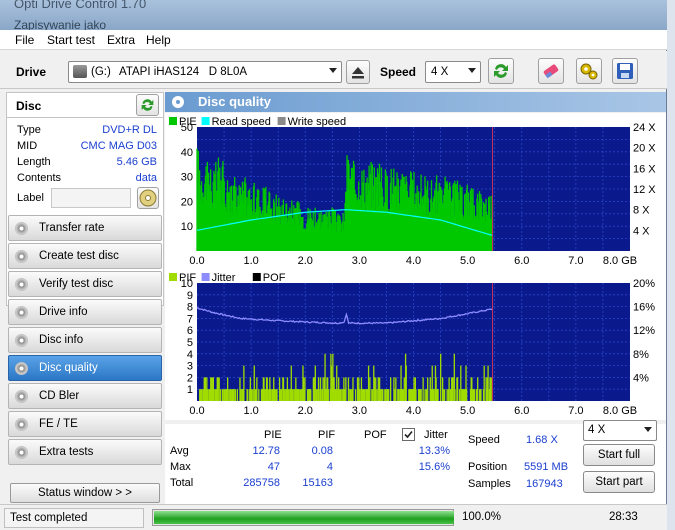  I want to click on panel-title: Disc quality, so click(234, 101).